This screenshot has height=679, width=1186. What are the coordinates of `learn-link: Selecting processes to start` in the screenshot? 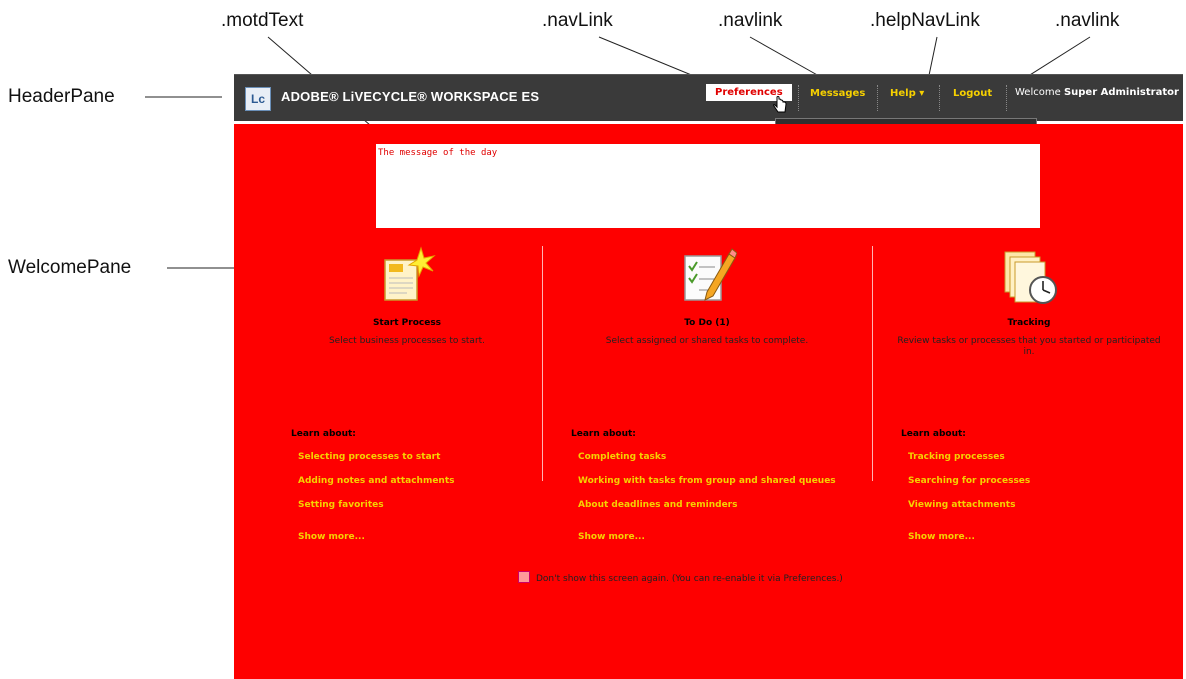 It's located at (444, 457).